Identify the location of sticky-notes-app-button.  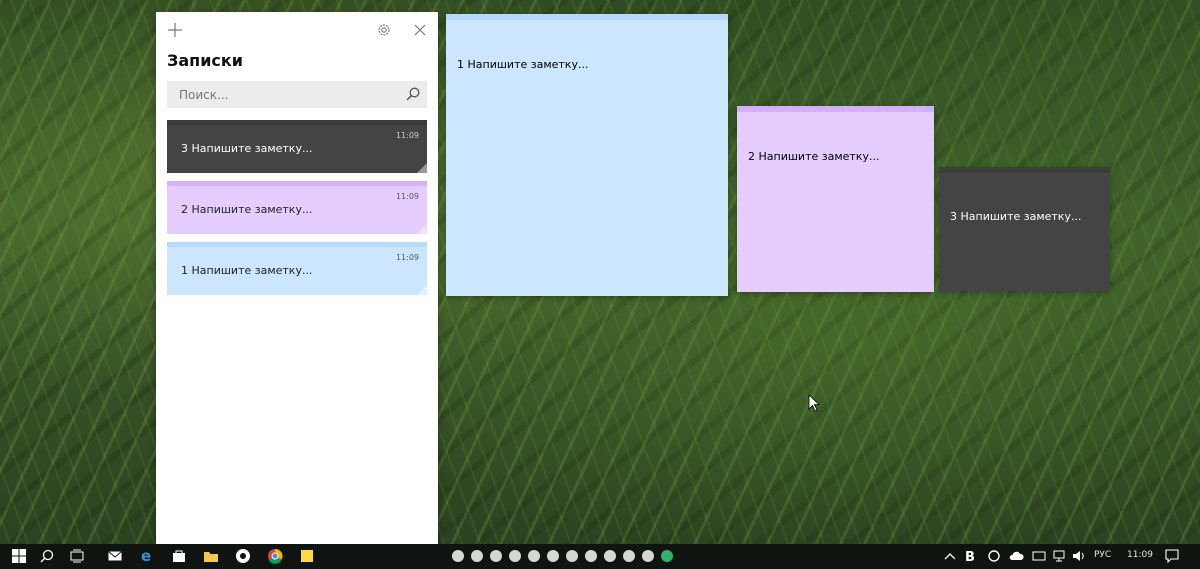
(307, 556).